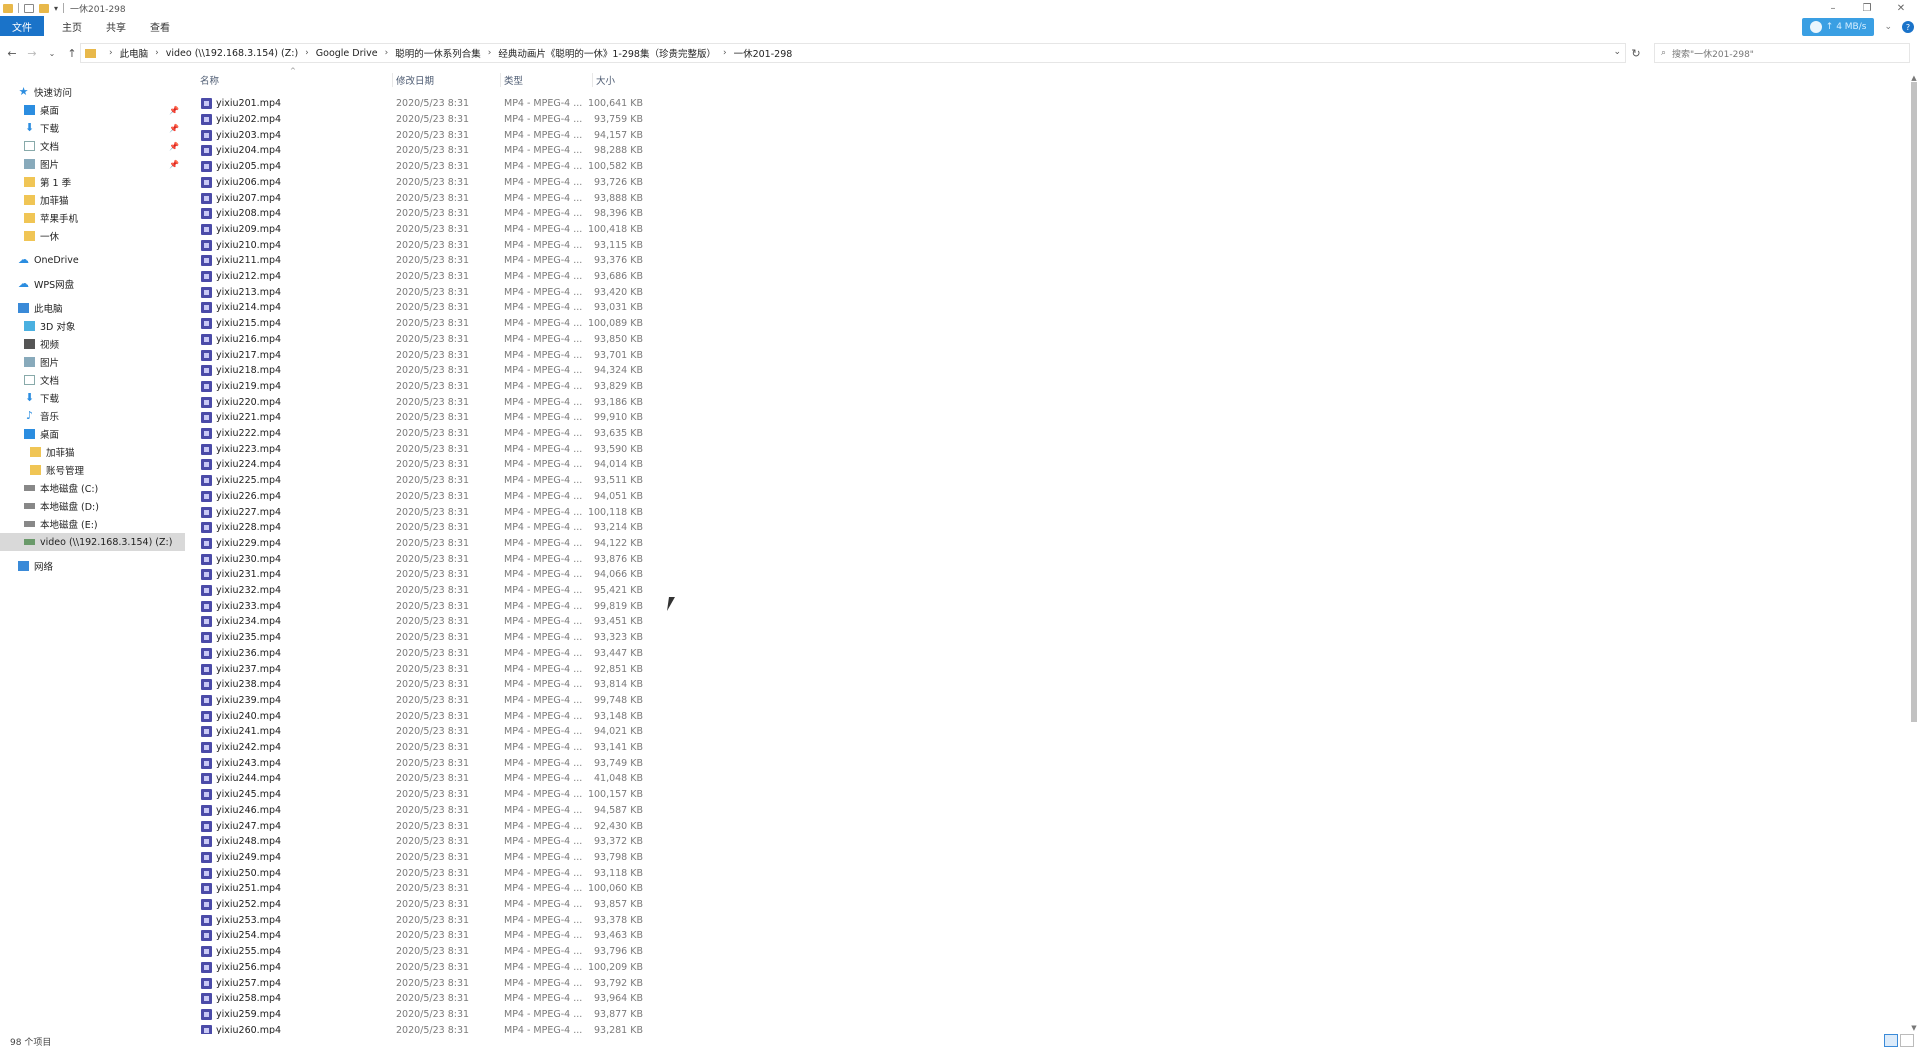 This screenshot has height=1048, width=1920. I want to click on up-button: ↑, so click(72, 53).